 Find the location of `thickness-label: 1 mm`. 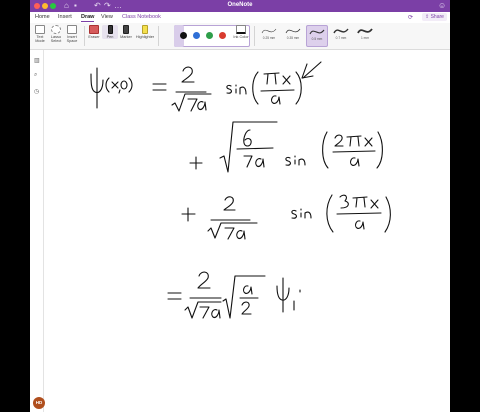

thickness-label: 1 mm is located at coordinates (365, 38).